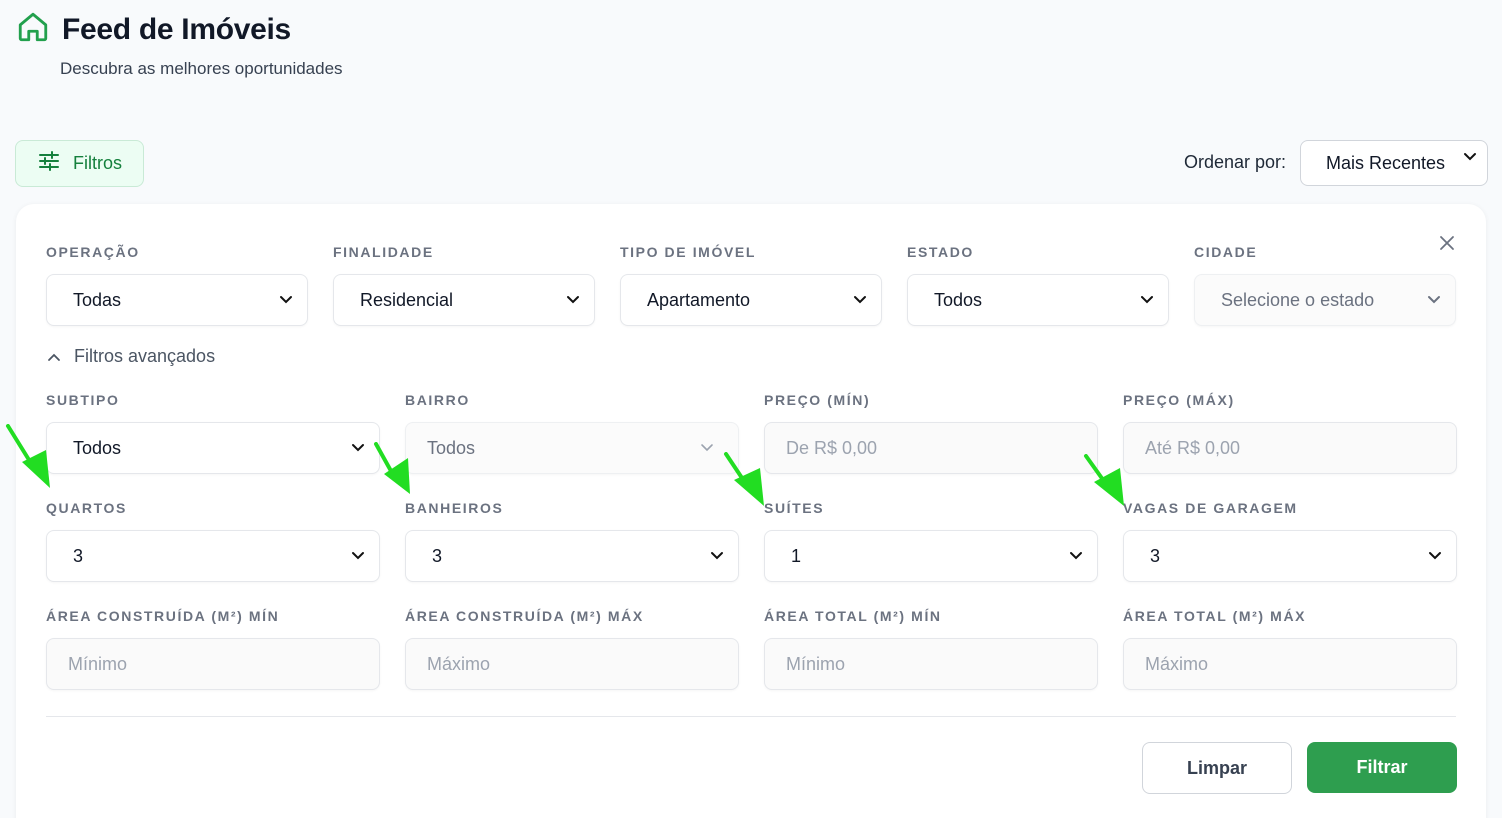 This screenshot has width=1502, height=818. I want to click on banheiros-value: 3, so click(437, 555).